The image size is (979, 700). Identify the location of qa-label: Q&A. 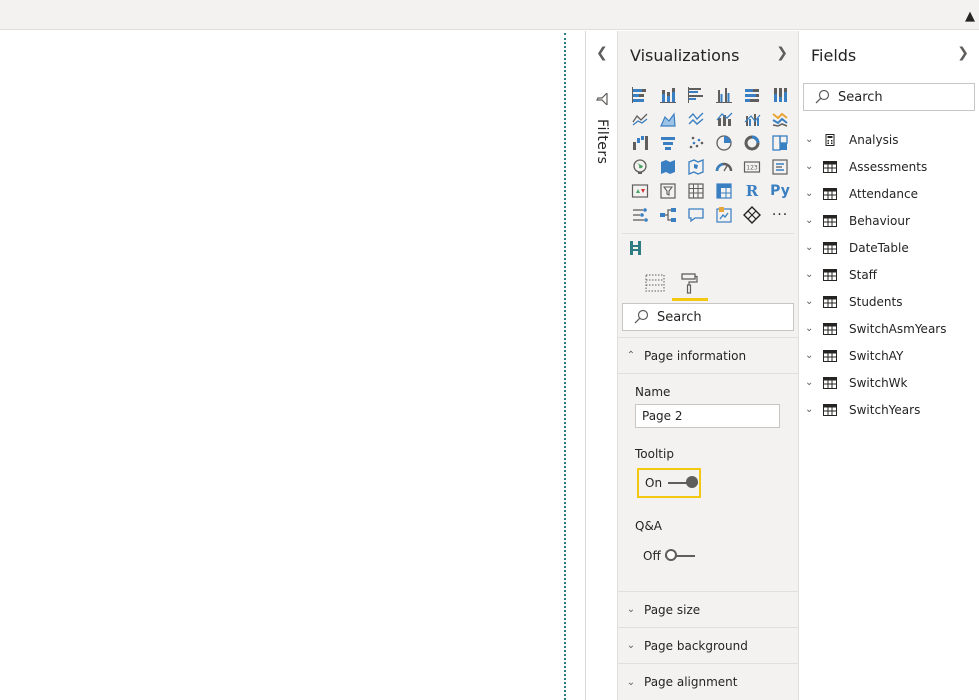
(649, 526).